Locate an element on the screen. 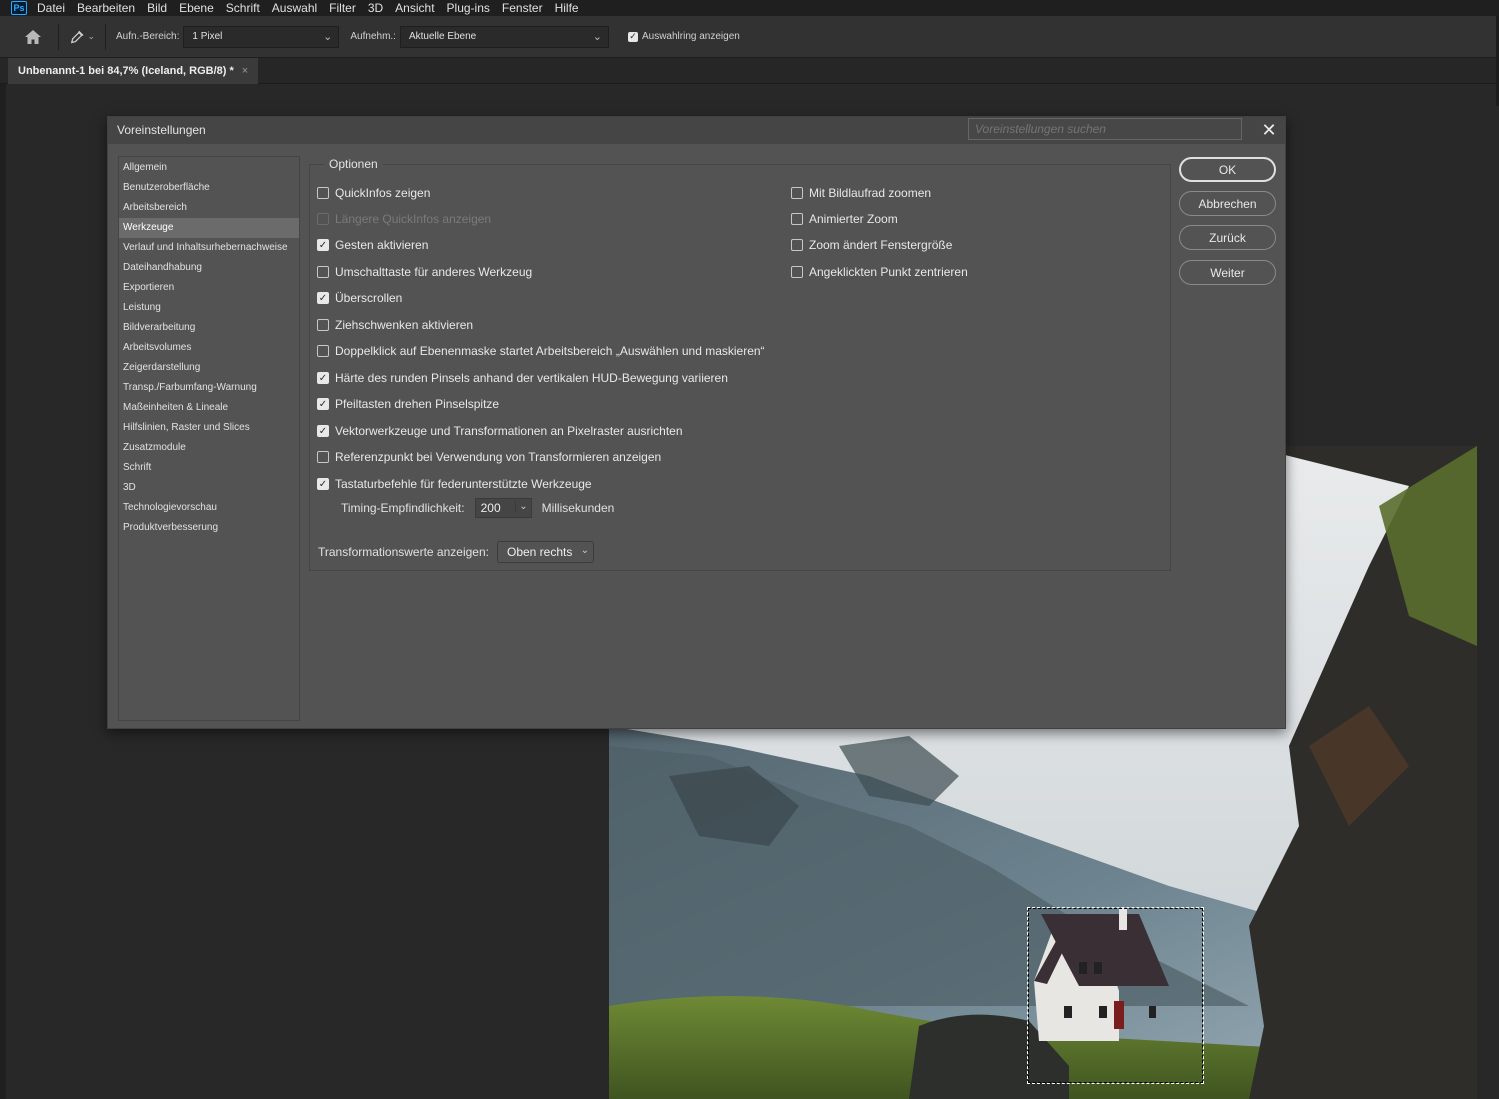  nav-item: Leistung is located at coordinates (209, 308).